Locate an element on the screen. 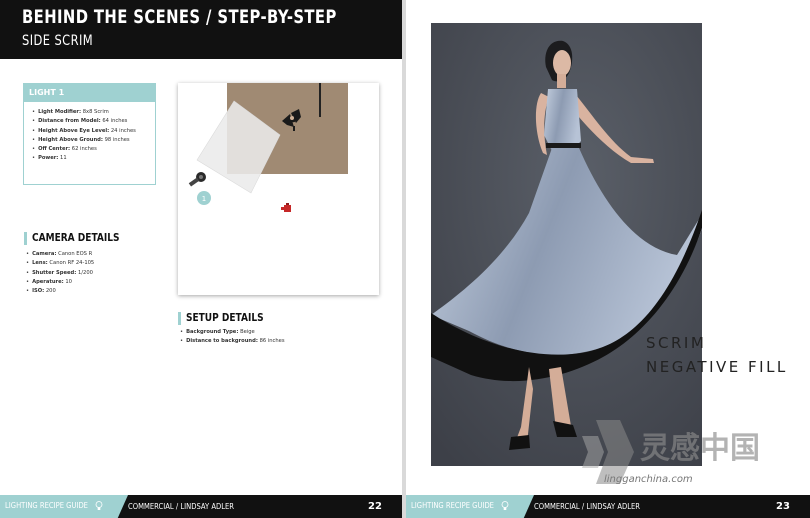  spec-distance-from-model: Distance from Model: 64 inches is located at coordinates (93, 121).